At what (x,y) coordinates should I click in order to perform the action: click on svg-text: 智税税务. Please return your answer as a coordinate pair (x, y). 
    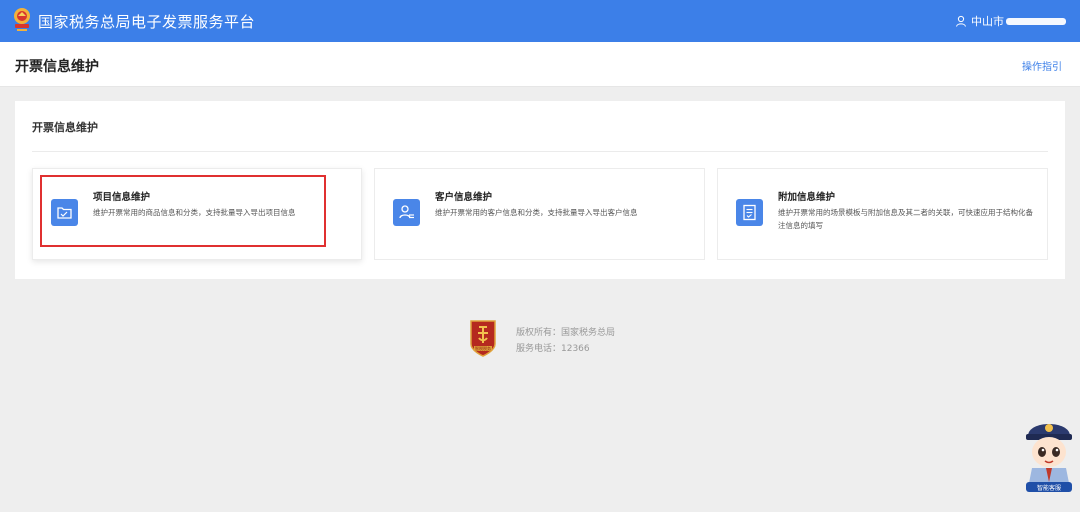
    Looking at the image, I should click on (483, 348).